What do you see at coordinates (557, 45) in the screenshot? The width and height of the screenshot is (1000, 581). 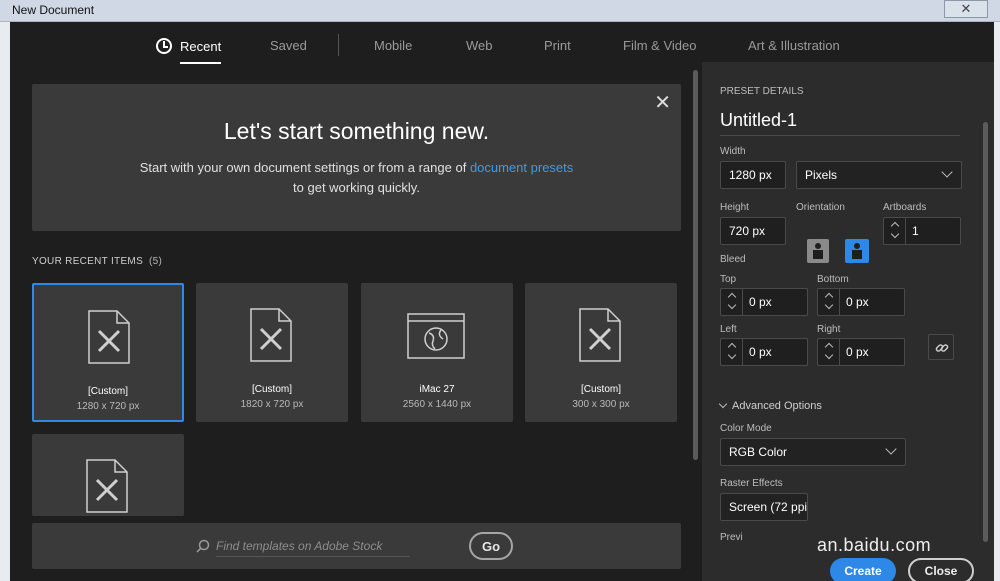 I see `tab-print: Print` at bounding box center [557, 45].